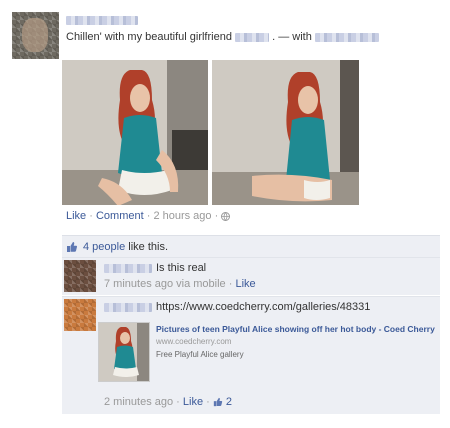  What do you see at coordinates (128, 268) in the screenshot?
I see `commenter-1-name` at bounding box center [128, 268].